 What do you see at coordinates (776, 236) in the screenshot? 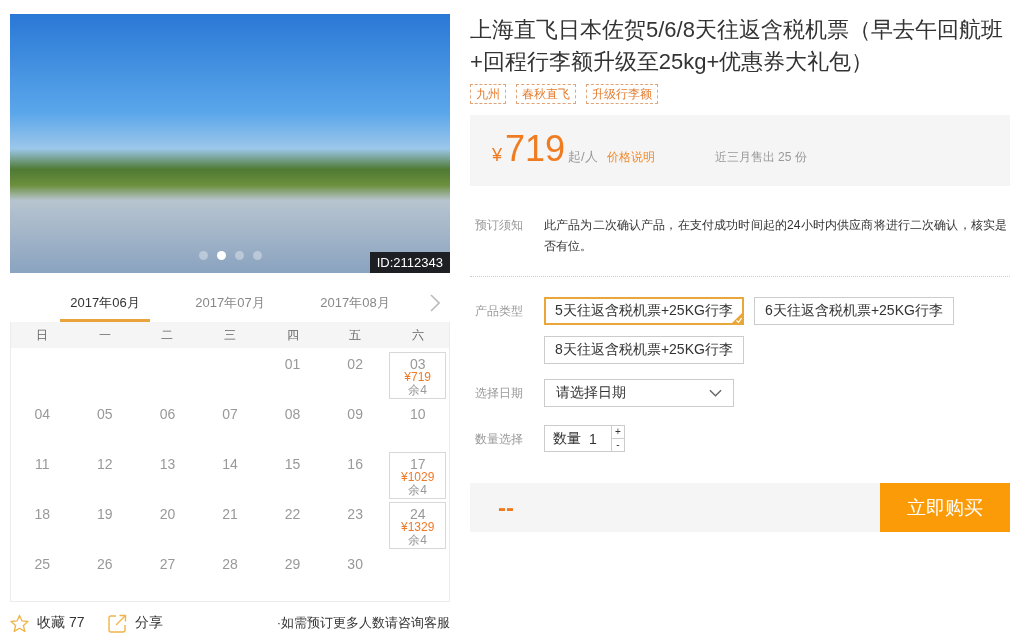
I see `notice-text: 此产品为二次确认产品，在支付成功时间起的24小时内供应商将进行二次确认，核实是否有位。` at bounding box center [776, 236].